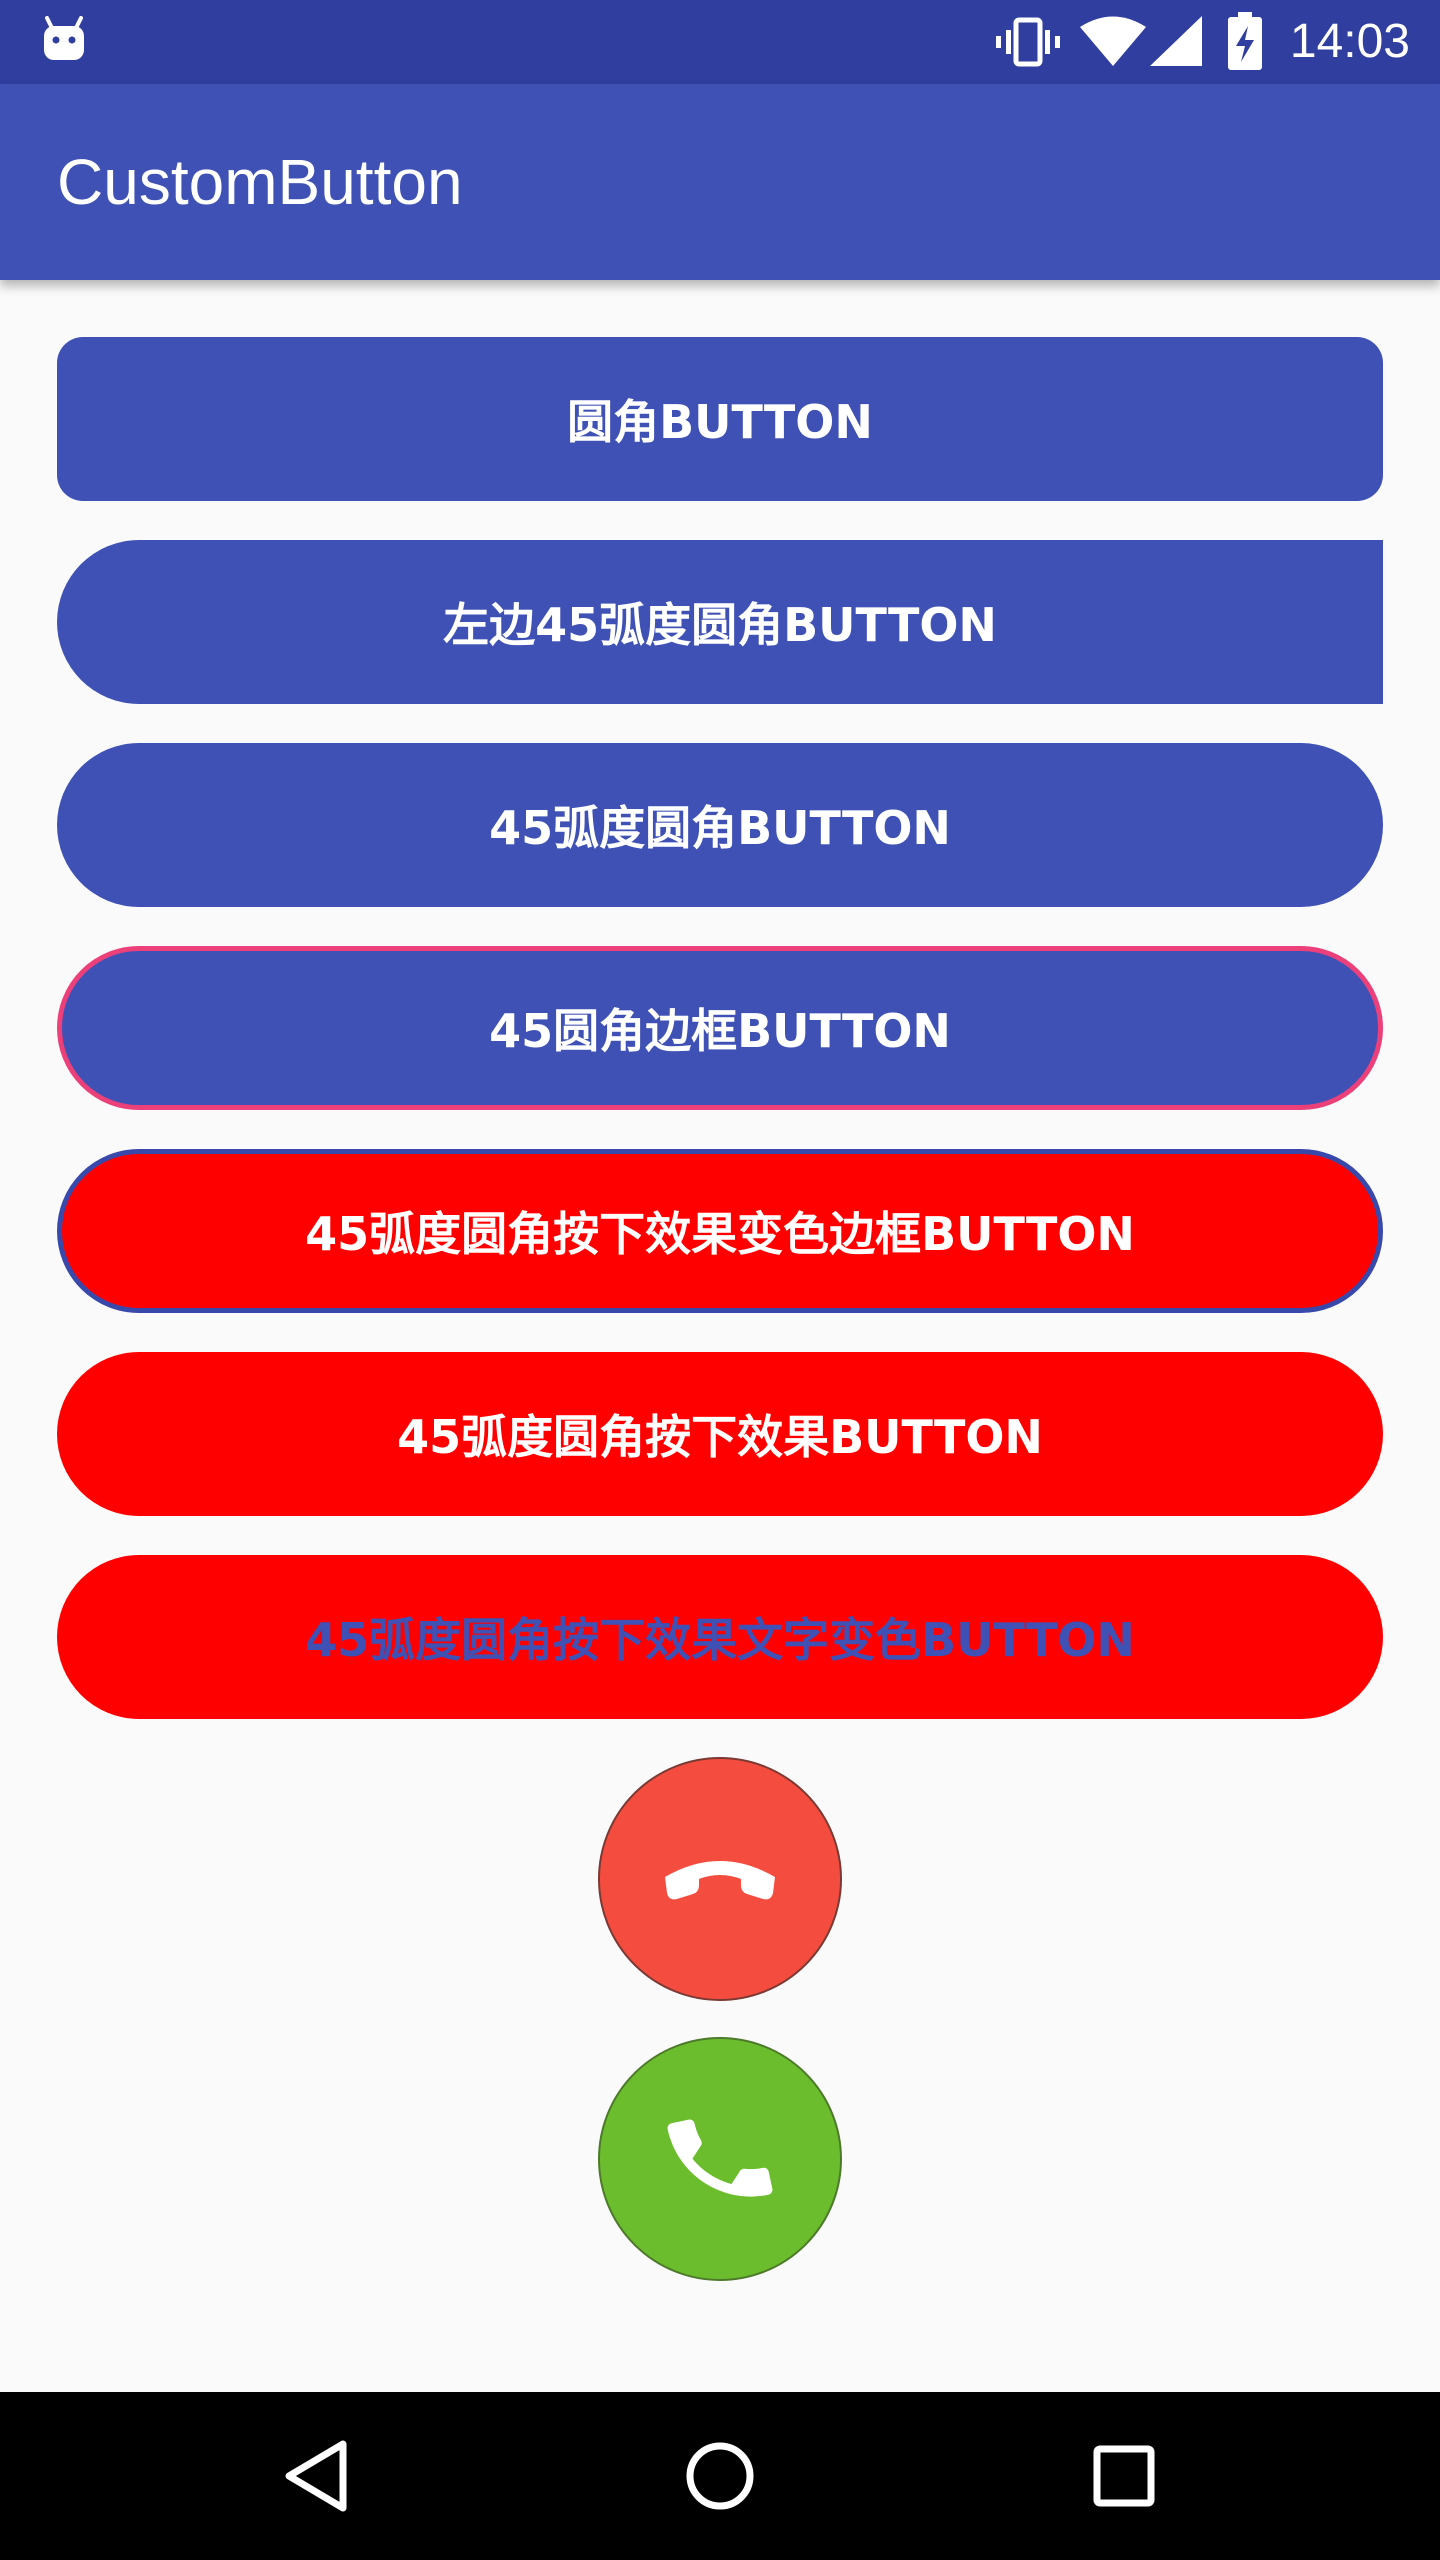 This screenshot has width=1440, height=2560. I want to click on pressed-text-color-button: 45弧度圆角按下效果文字变色BUTTON, so click(720, 1637).